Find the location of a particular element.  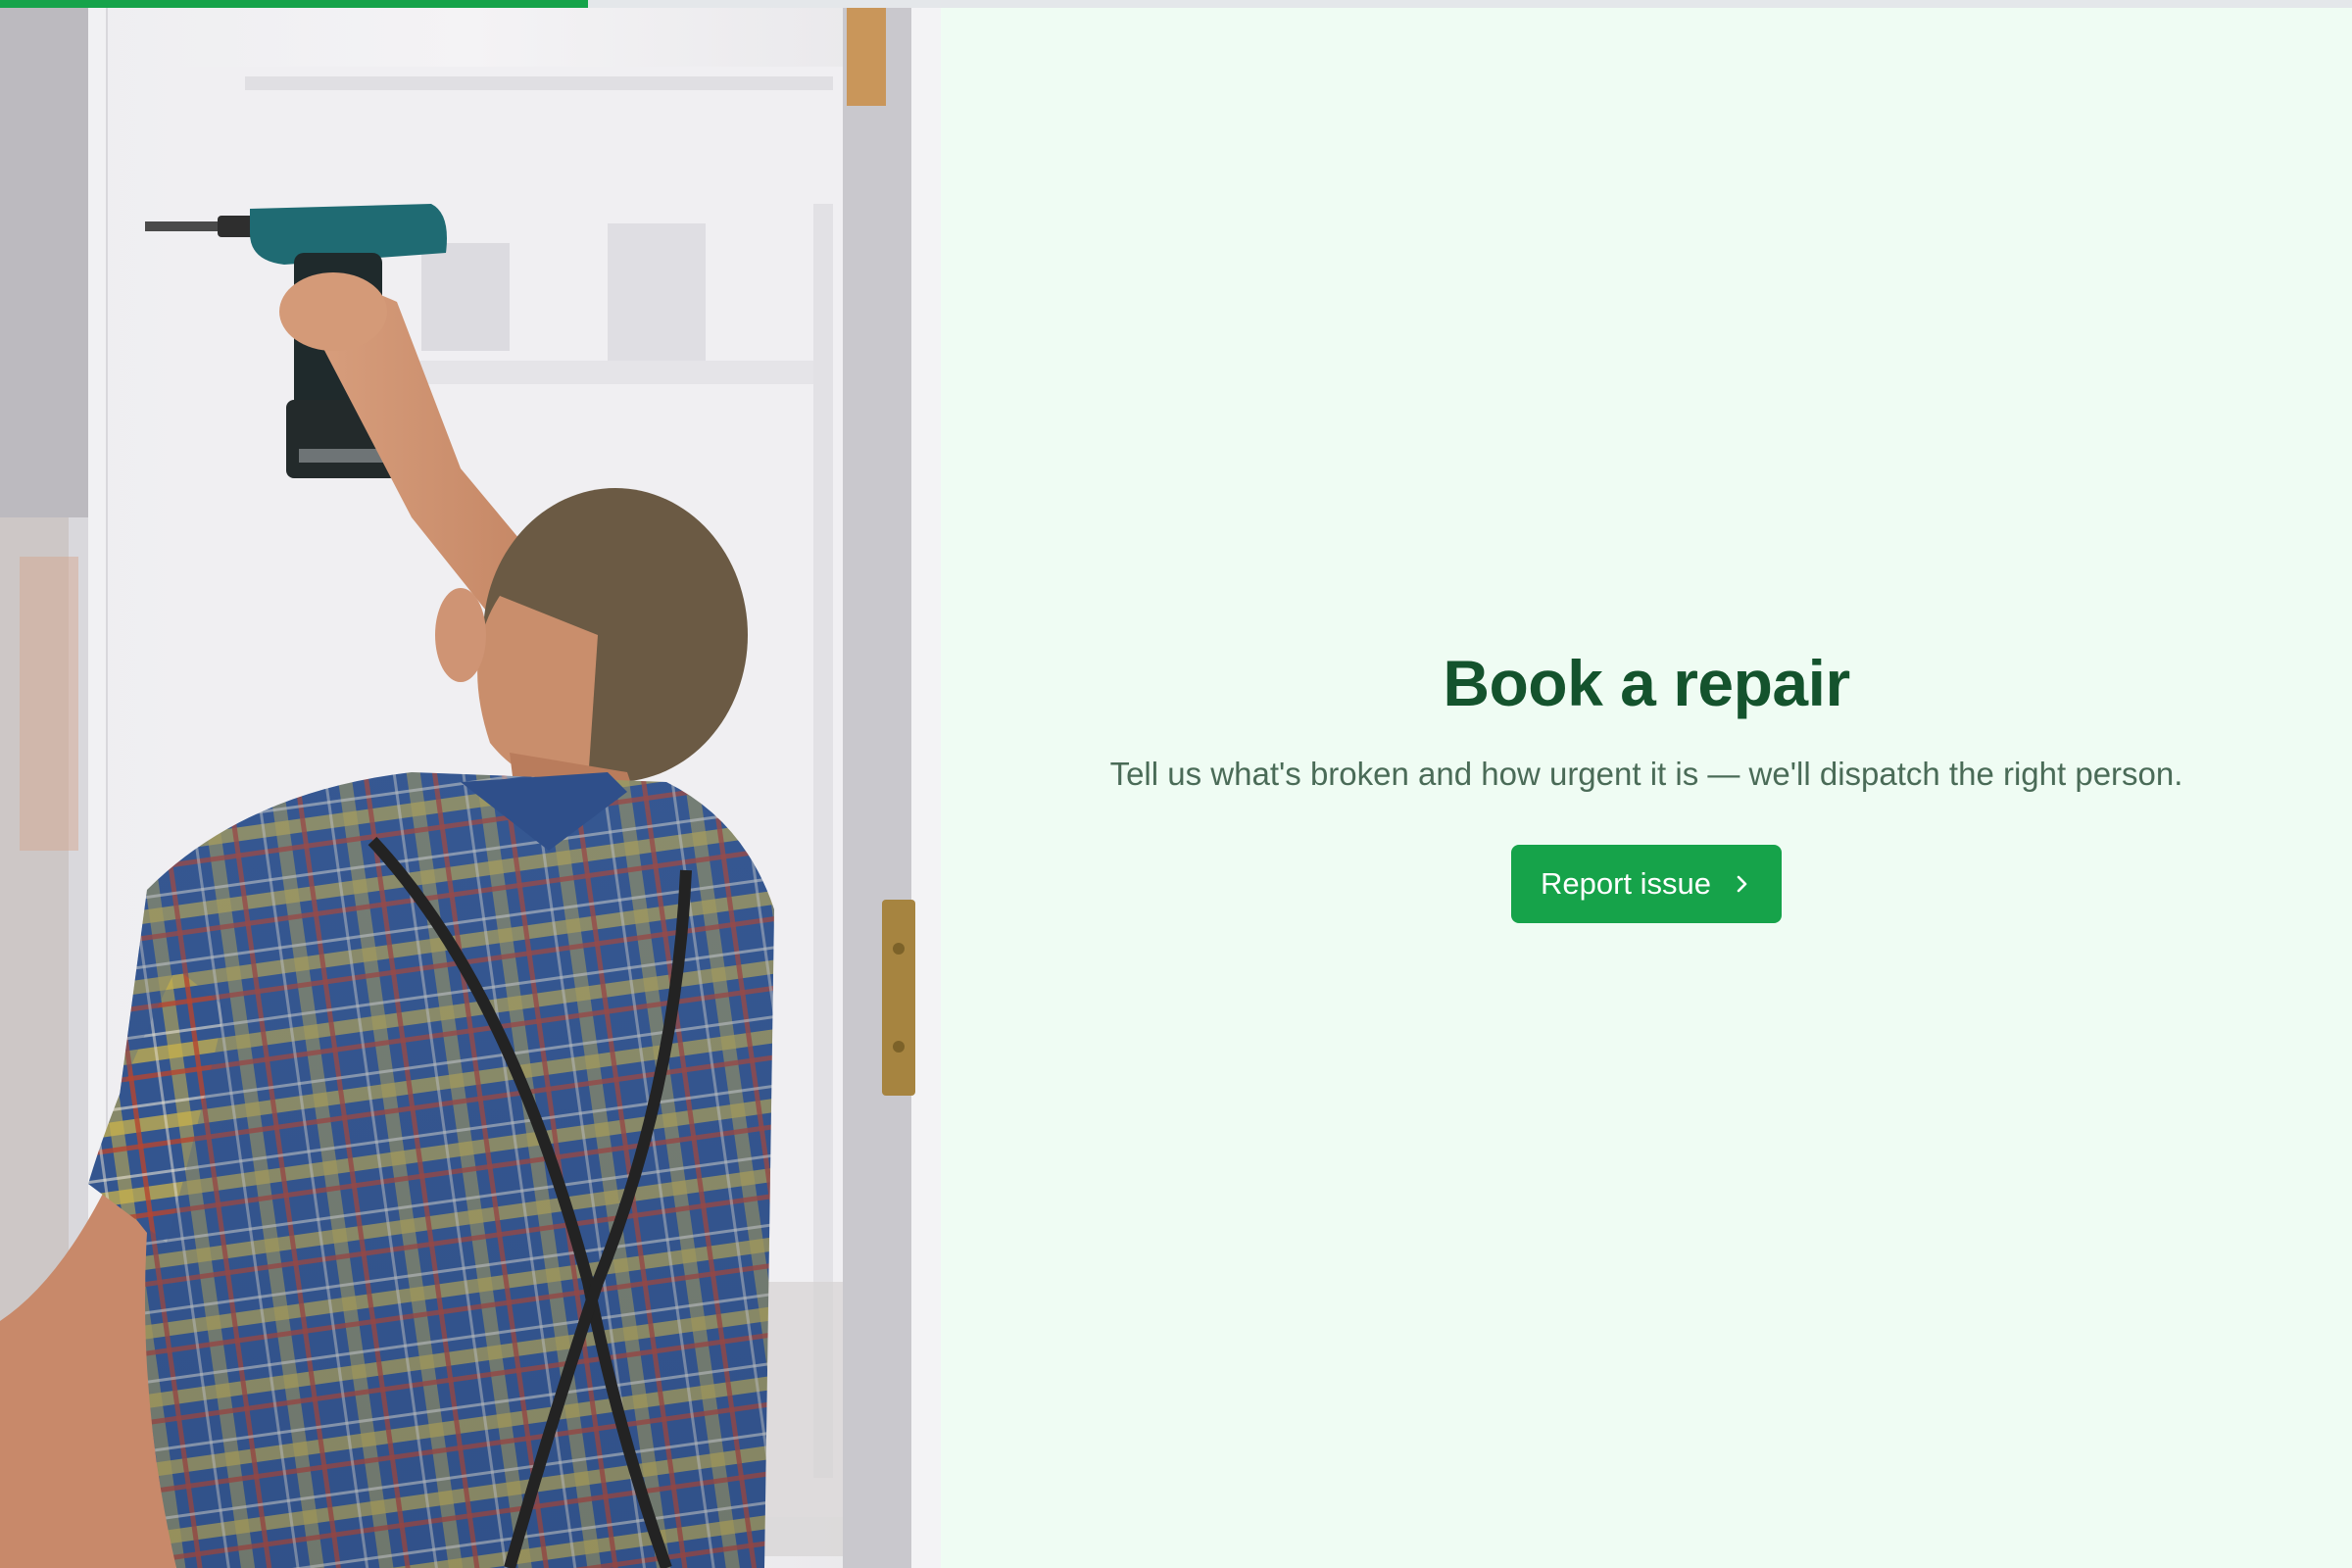

report-issue-label: Report issue is located at coordinates (1626, 883).